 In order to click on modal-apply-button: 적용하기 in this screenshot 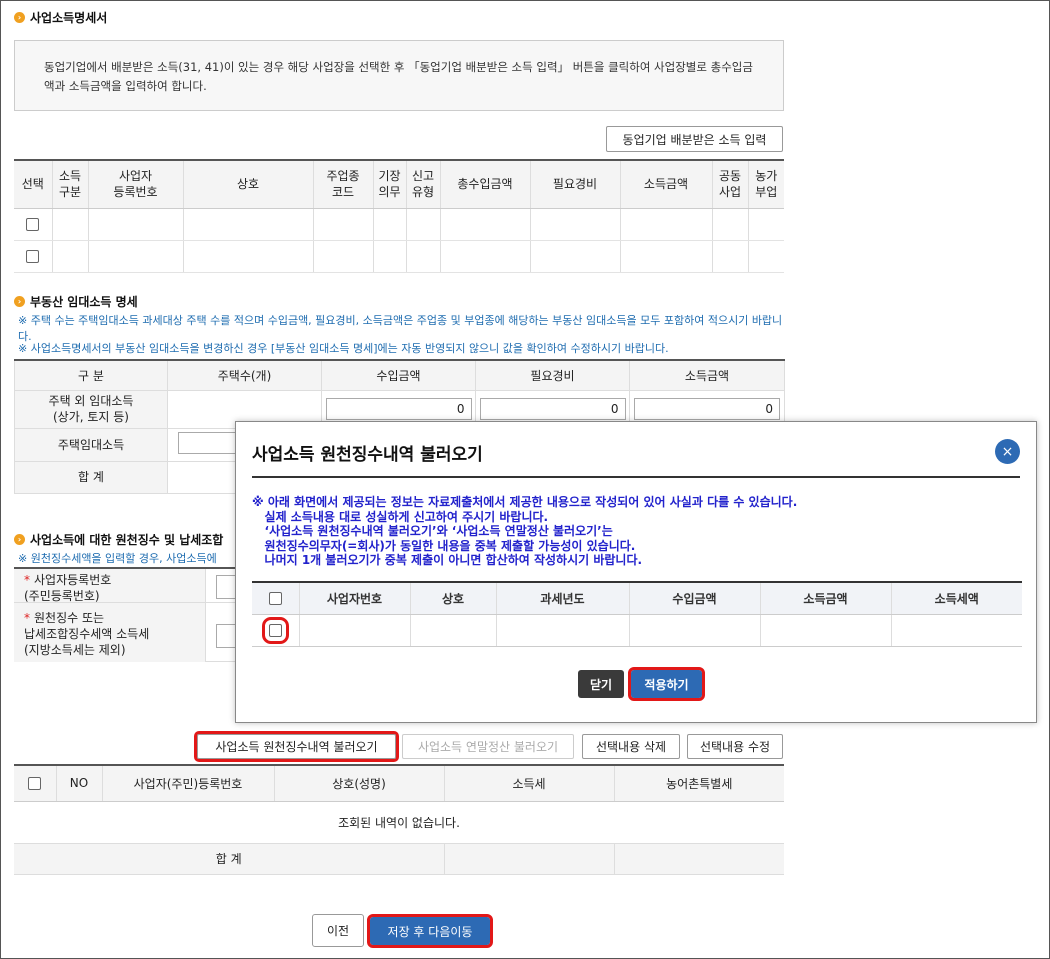, I will do `click(666, 684)`.